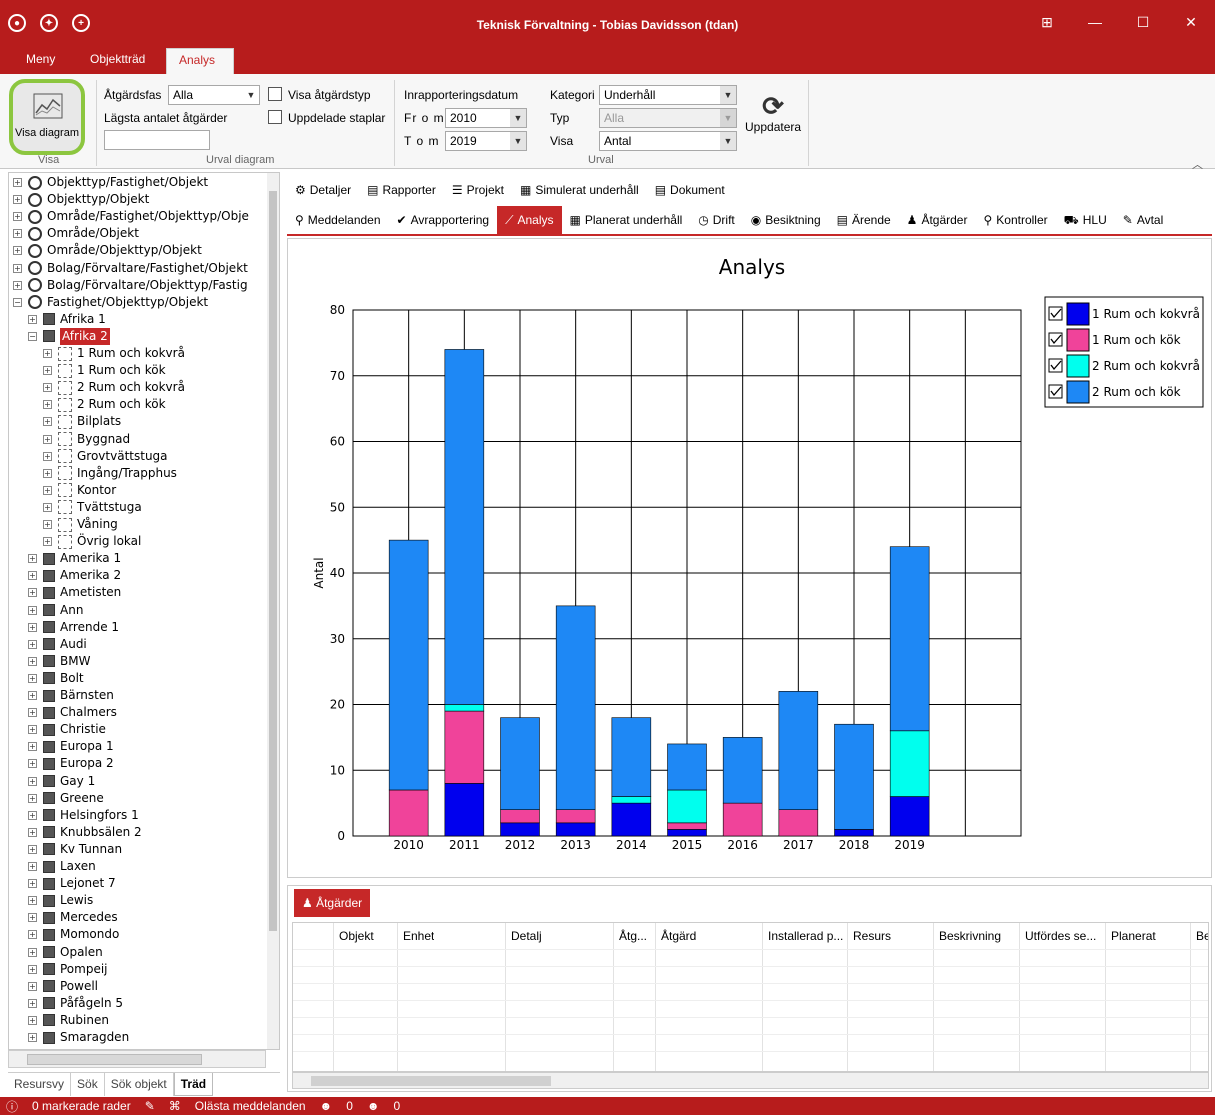 The height and width of the screenshot is (1115, 1215). Describe the element at coordinates (137, 1059) in the screenshot. I see `tree-horizontal-scrollbar` at that location.